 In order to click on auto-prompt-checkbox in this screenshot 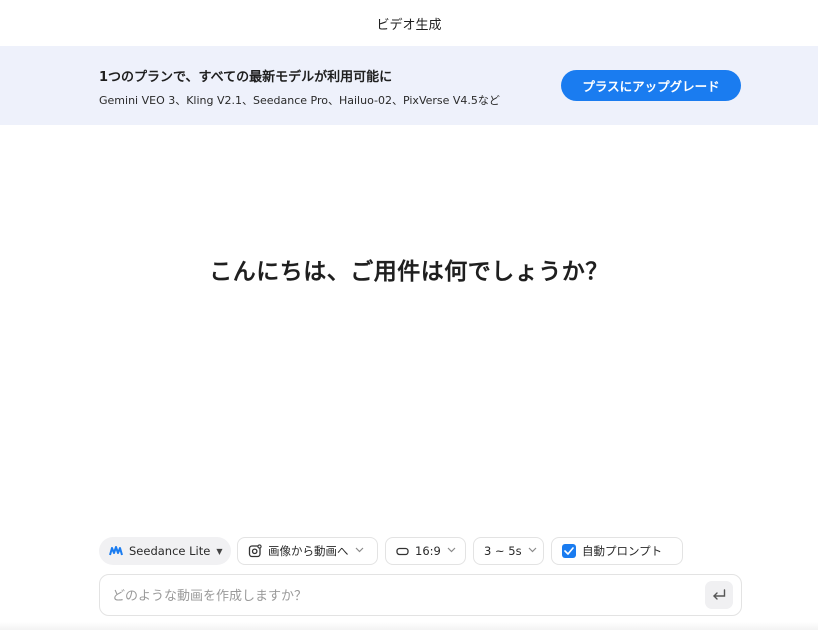, I will do `click(569, 551)`.